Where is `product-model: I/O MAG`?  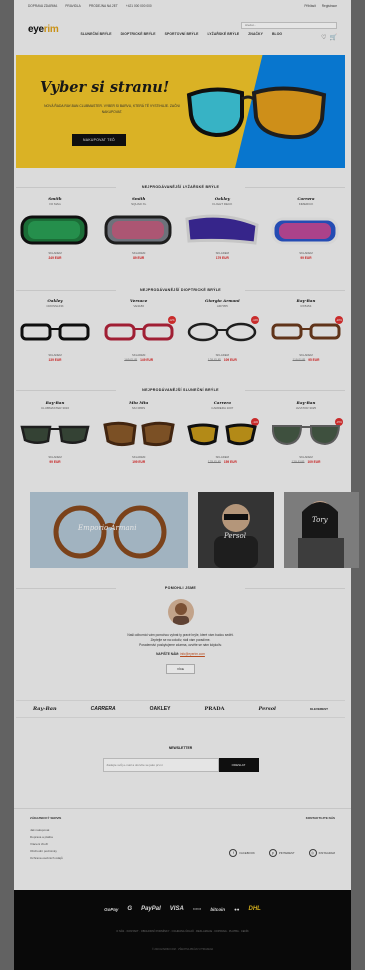
product-model: I/O MAG is located at coordinates (55, 204).